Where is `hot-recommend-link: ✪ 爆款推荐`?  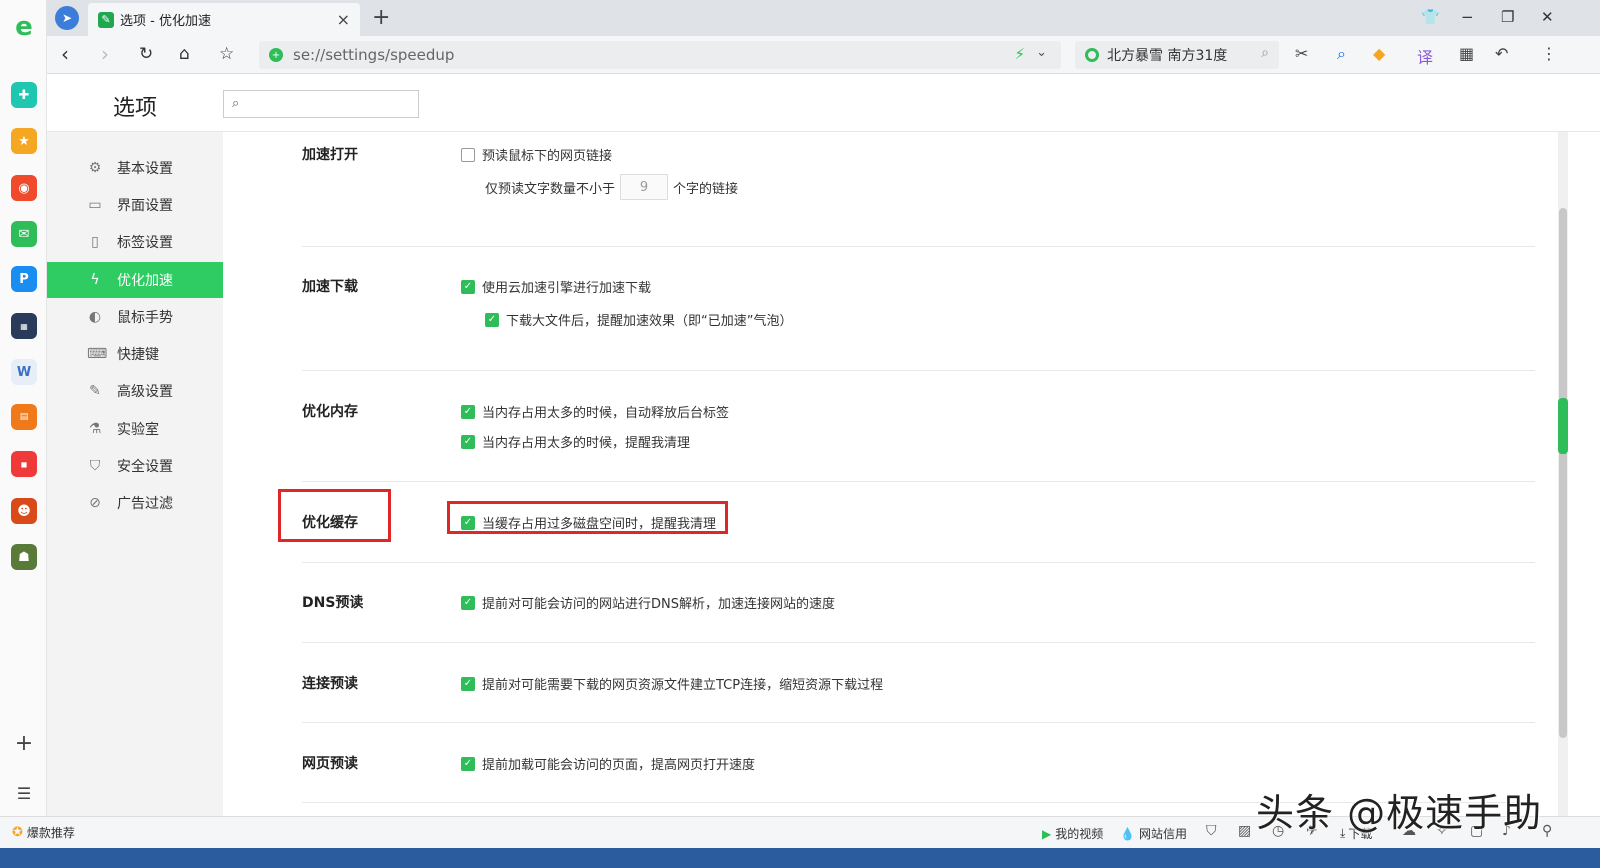
hot-recommend-link: ✪ 爆款推荐 is located at coordinates (43, 832).